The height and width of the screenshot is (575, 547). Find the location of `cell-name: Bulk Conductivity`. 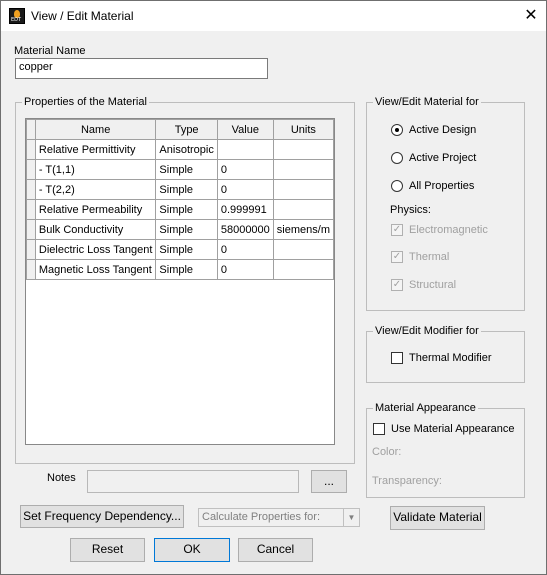

cell-name: Bulk Conductivity is located at coordinates (95, 229).